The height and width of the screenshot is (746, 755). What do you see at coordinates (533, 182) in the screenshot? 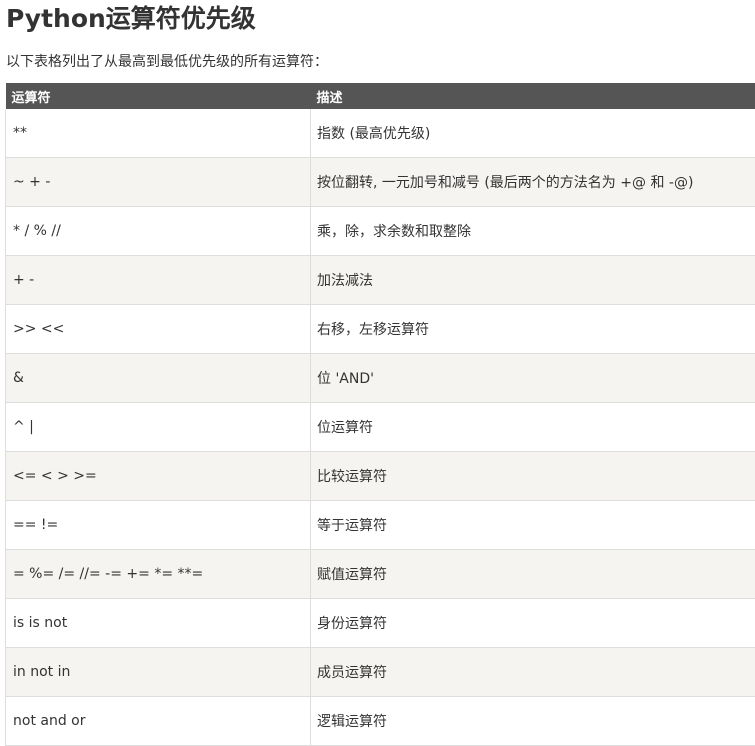
I see `description-cell: 按位翻转, 一元加号和减号 (最后两个的方法名为 +@ 和 -@)` at bounding box center [533, 182].